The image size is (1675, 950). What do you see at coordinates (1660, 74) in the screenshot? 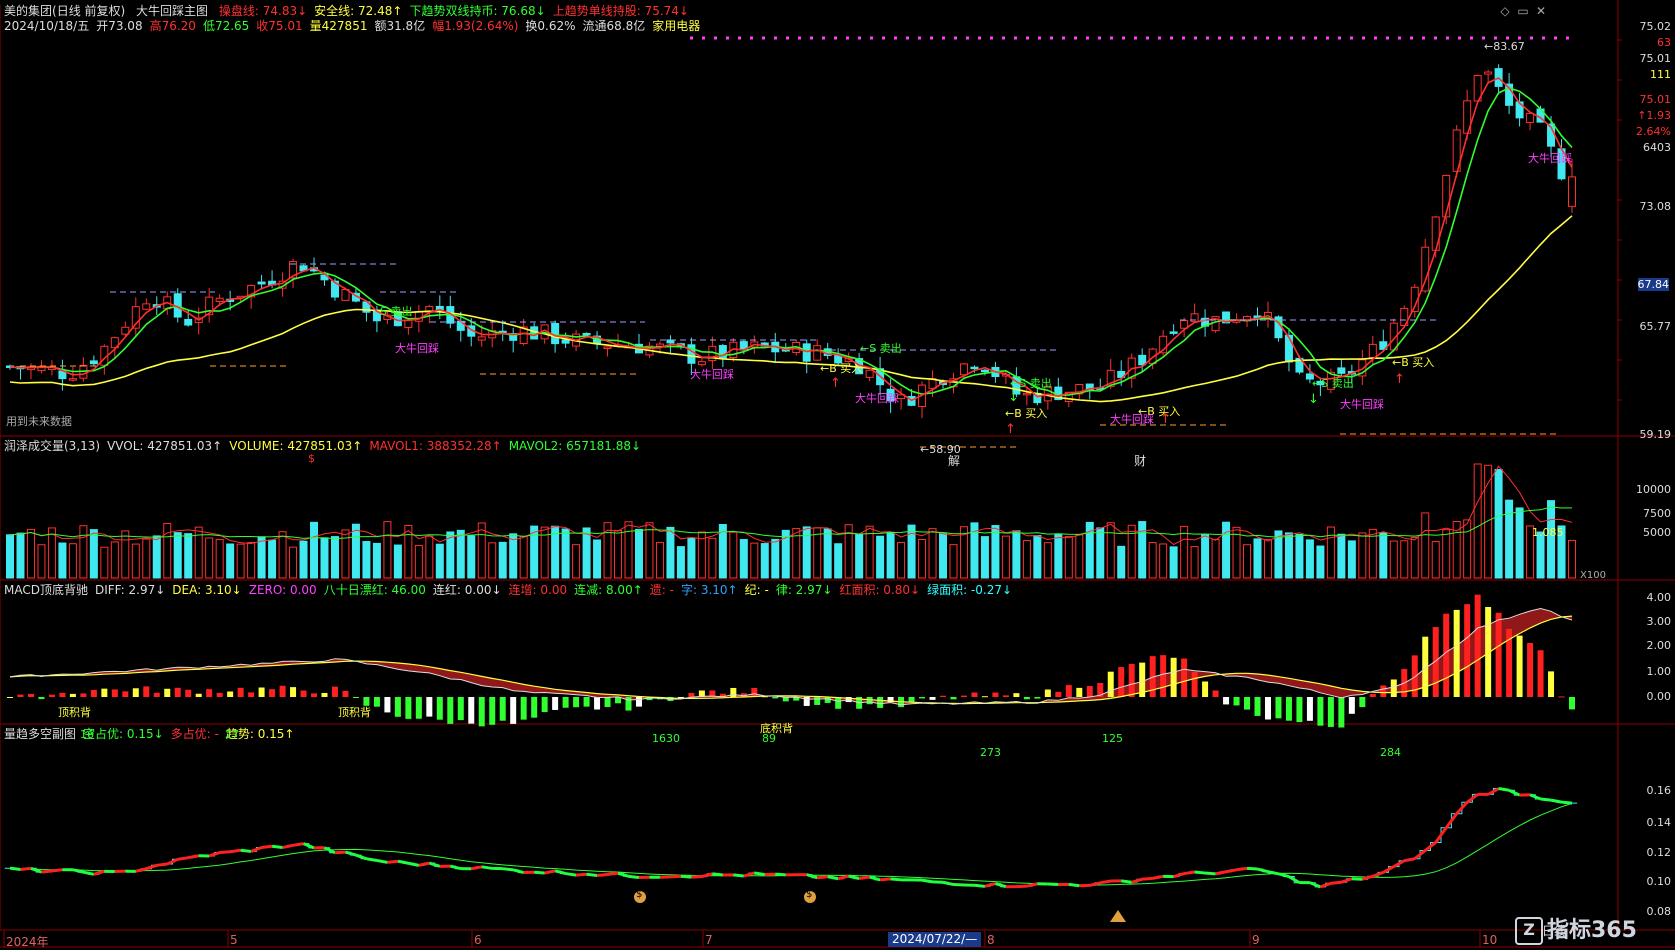
I see `price-axis-label-3: 111` at bounding box center [1660, 74].